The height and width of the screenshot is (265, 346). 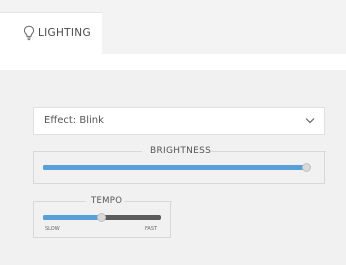 What do you see at coordinates (148, 201) in the screenshot?
I see `tempo-frame-line-right` at bounding box center [148, 201].